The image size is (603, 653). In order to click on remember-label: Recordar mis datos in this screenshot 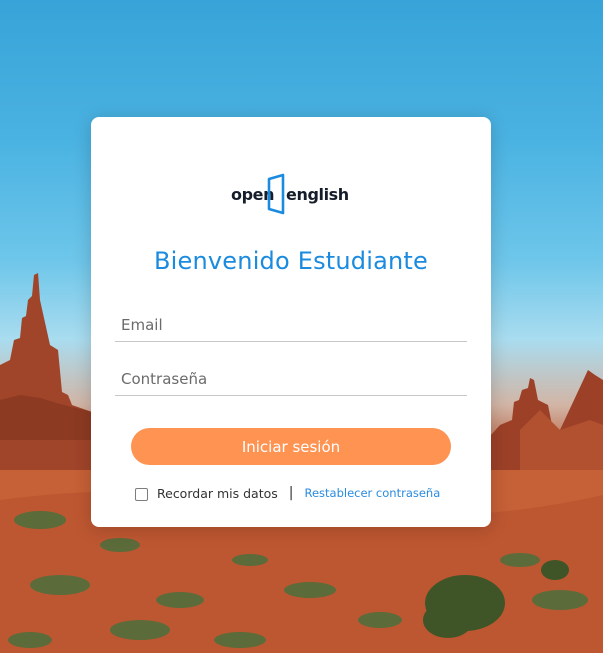, I will do `click(217, 493)`.